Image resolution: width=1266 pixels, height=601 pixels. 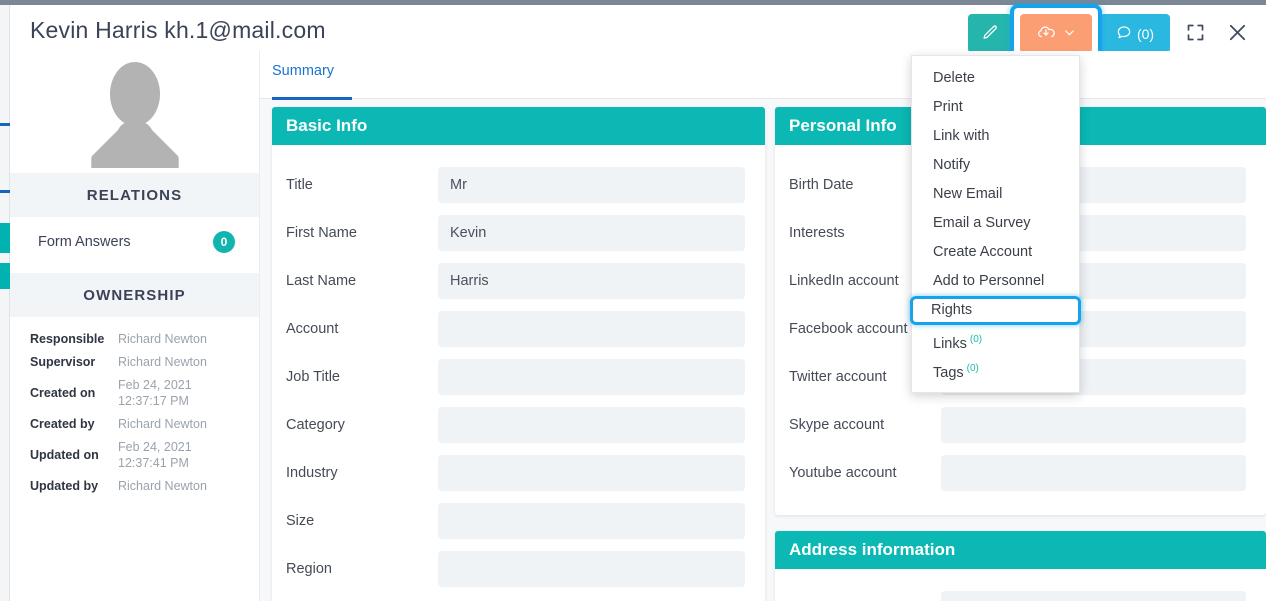 I want to click on field-label: Skype account, so click(x=837, y=425).